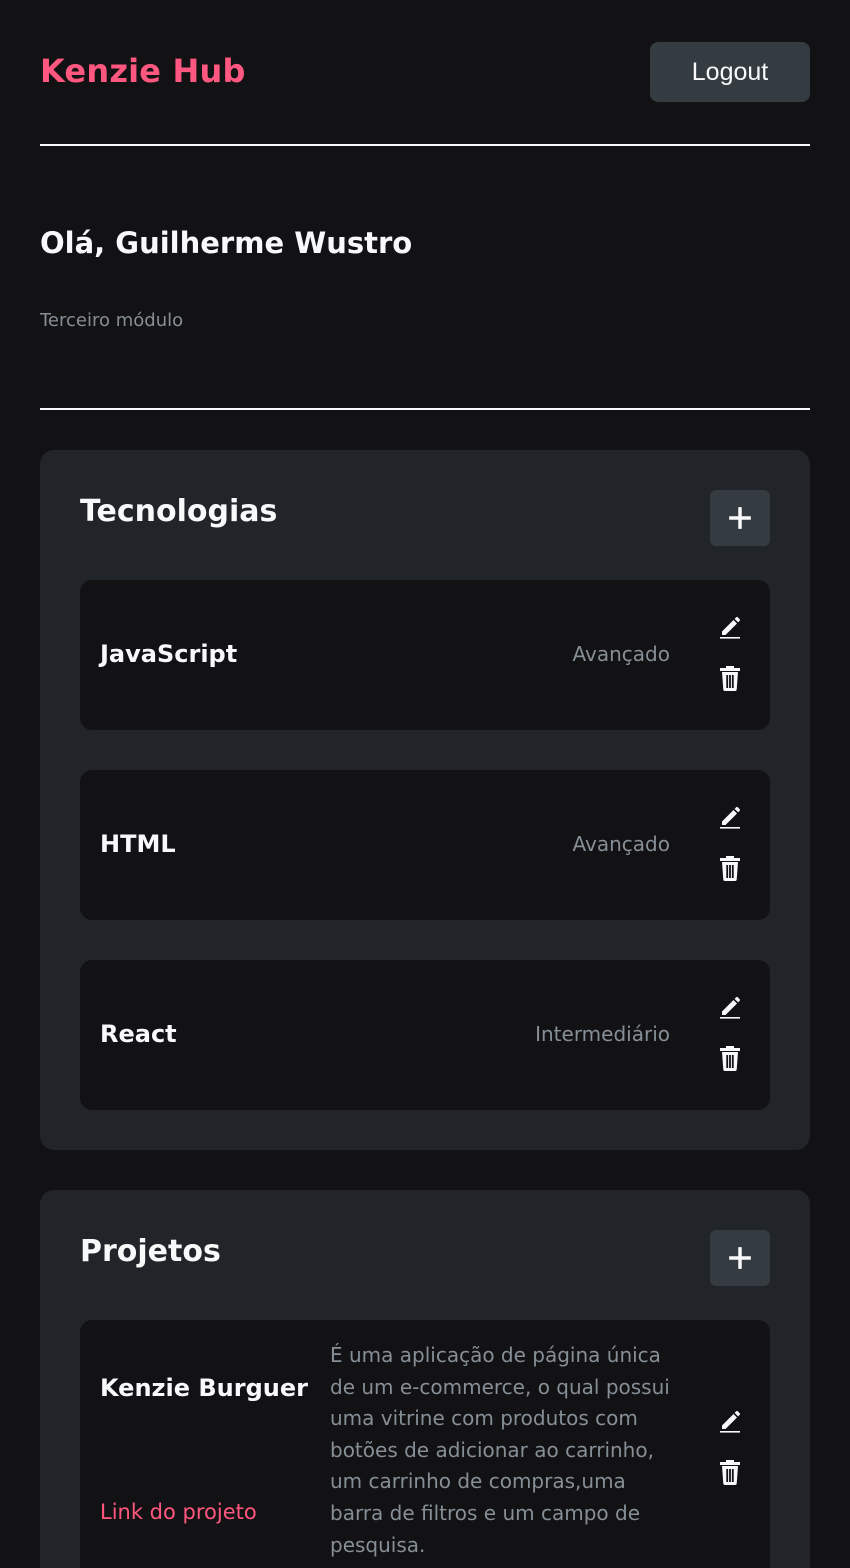  What do you see at coordinates (425, 72) in the screenshot?
I see `header: Kenzie Hub Logout` at bounding box center [425, 72].